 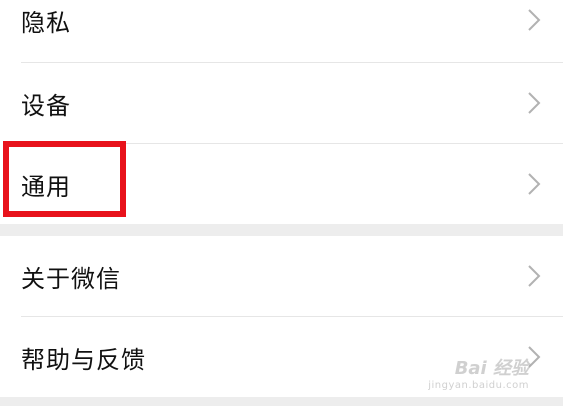 I want to click on settings-item-label: 关于微信, so click(x=71, y=278).